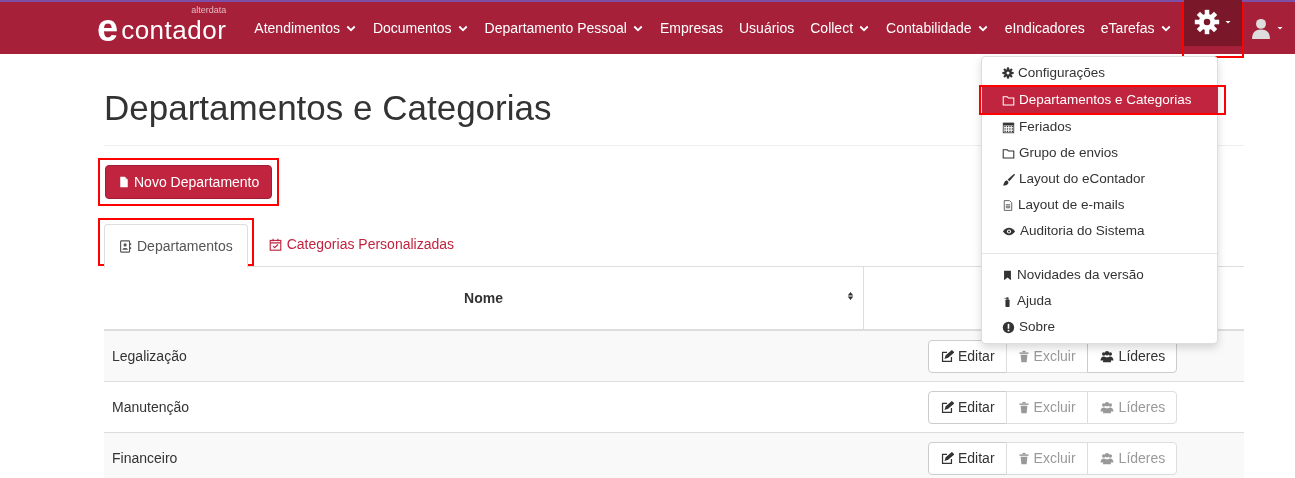  Describe the element at coordinates (1099, 301) in the screenshot. I see `menu-item: Ajuda` at that location.